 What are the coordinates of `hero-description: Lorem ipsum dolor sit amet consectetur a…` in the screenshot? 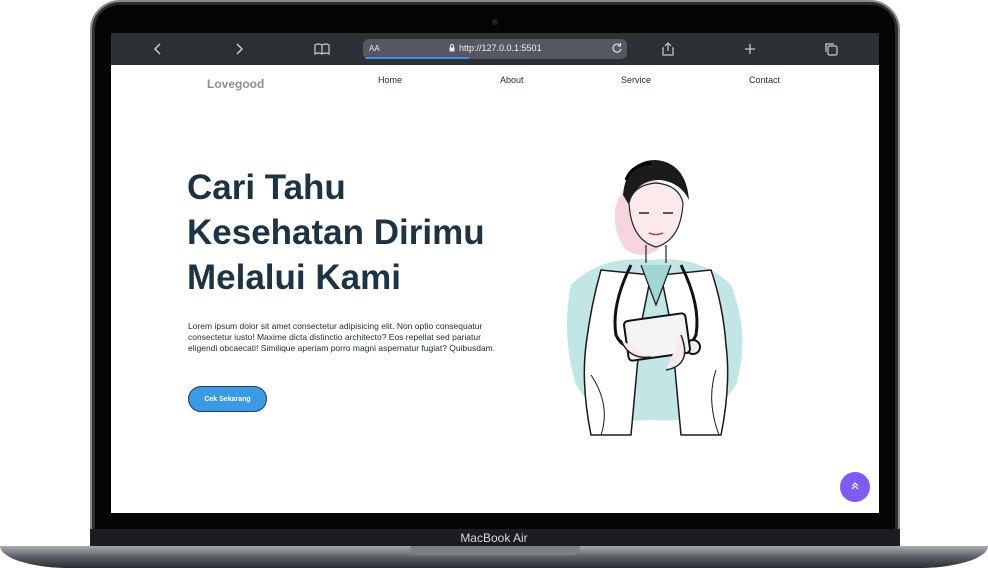 It's located at (342, 337).